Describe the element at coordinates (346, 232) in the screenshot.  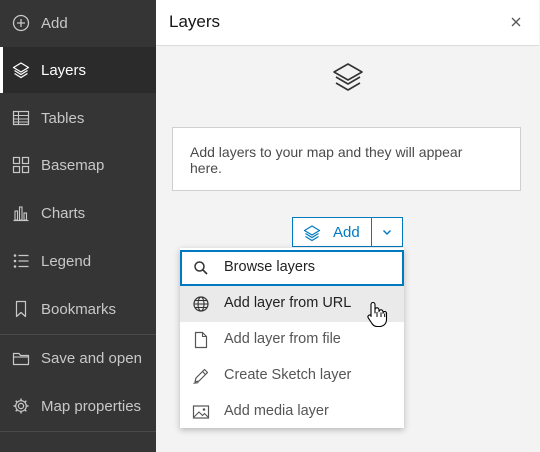
I see `add-button-label: Add` at that location.